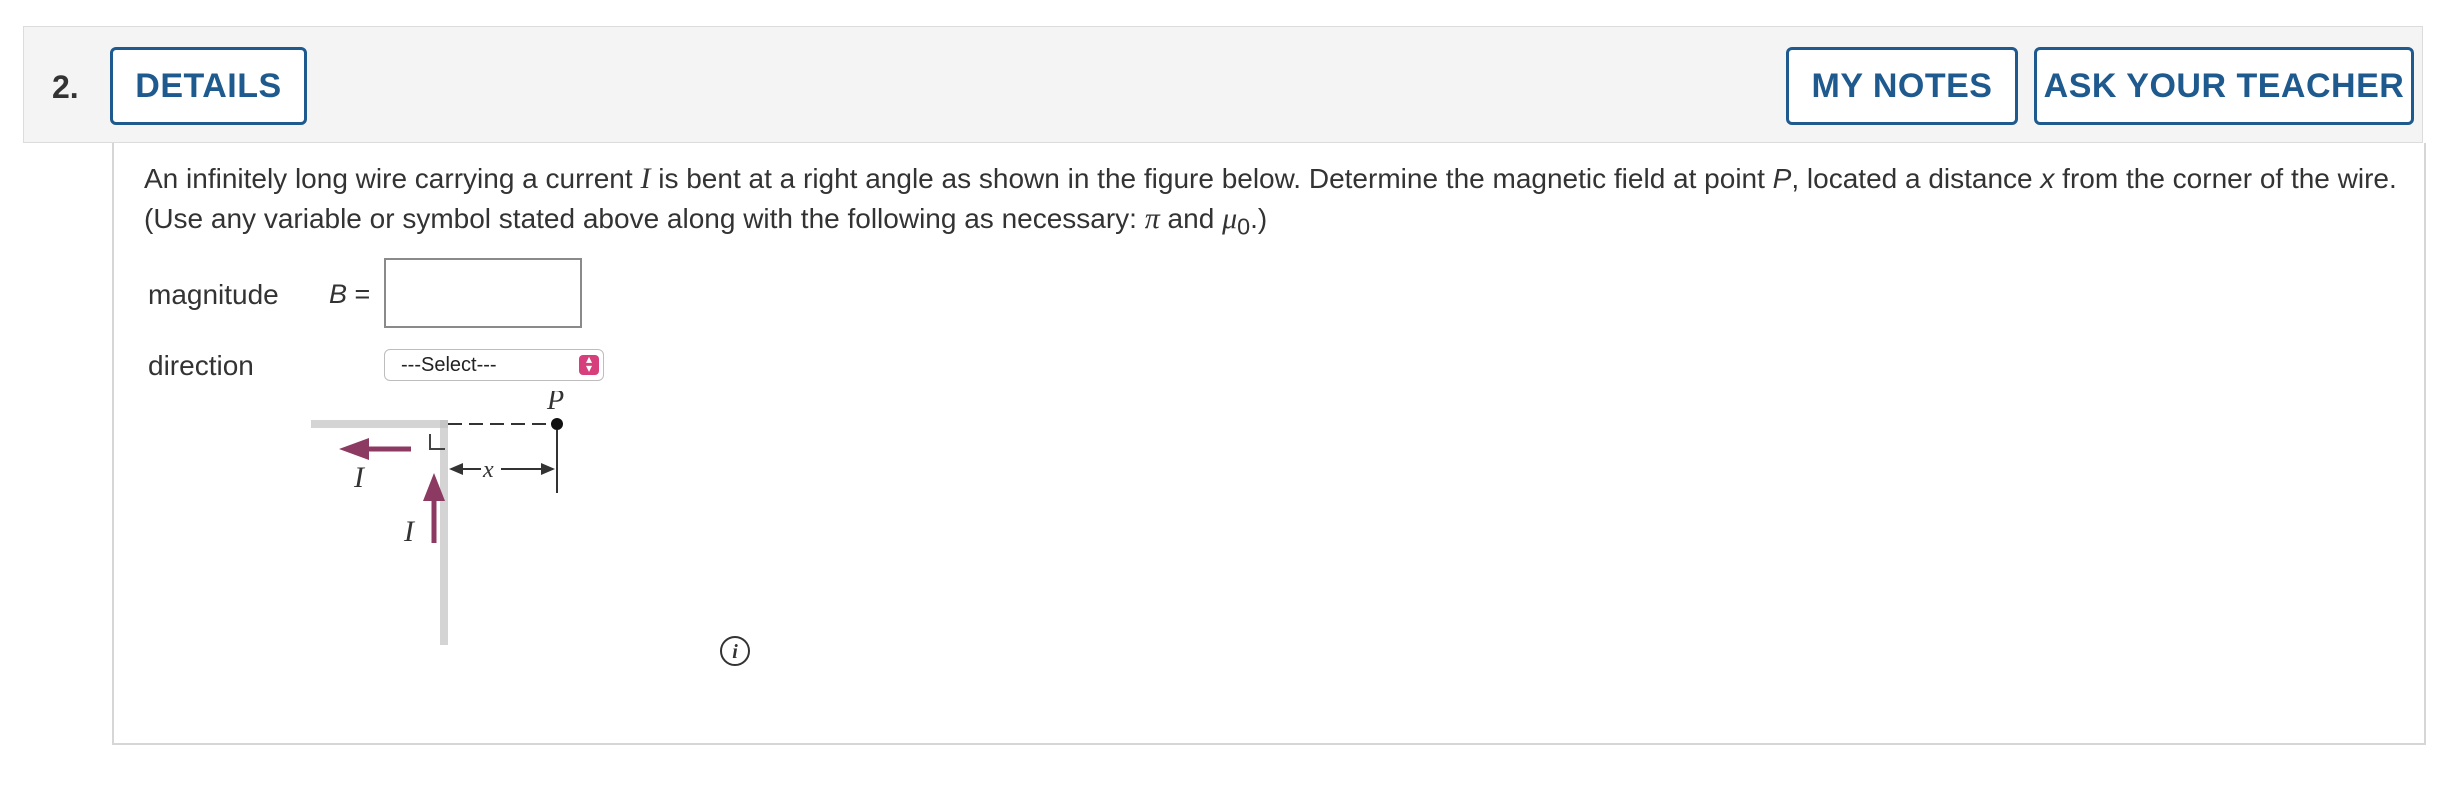 Image resolution: width=2448 pixels, height=811 pixels. I want to click on svg-text: i, so click(735, 652).